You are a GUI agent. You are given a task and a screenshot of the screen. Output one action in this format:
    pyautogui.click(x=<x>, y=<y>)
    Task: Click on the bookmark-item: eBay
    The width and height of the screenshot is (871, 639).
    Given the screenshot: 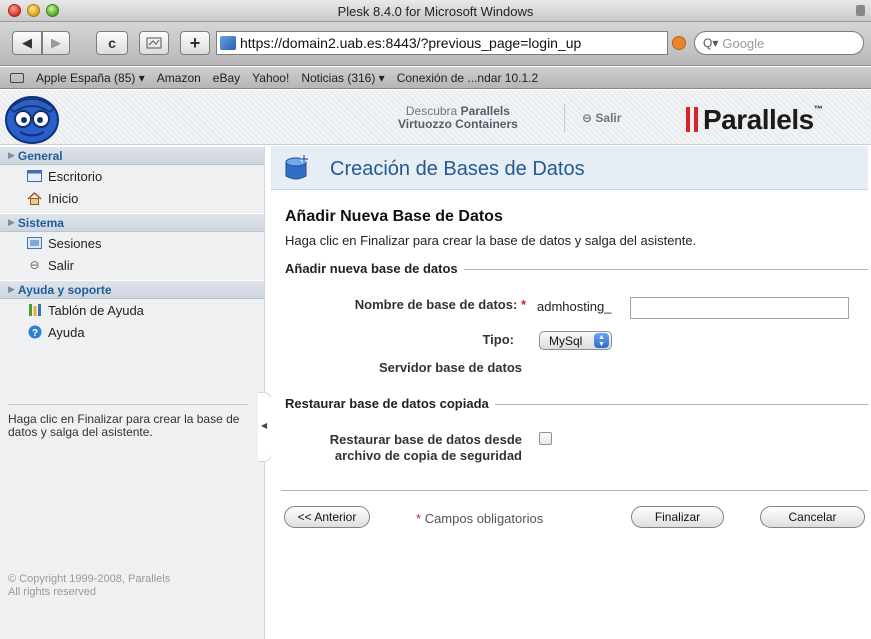 What is the action you would take?
    pyautogui.click(x=226, y=78)
    